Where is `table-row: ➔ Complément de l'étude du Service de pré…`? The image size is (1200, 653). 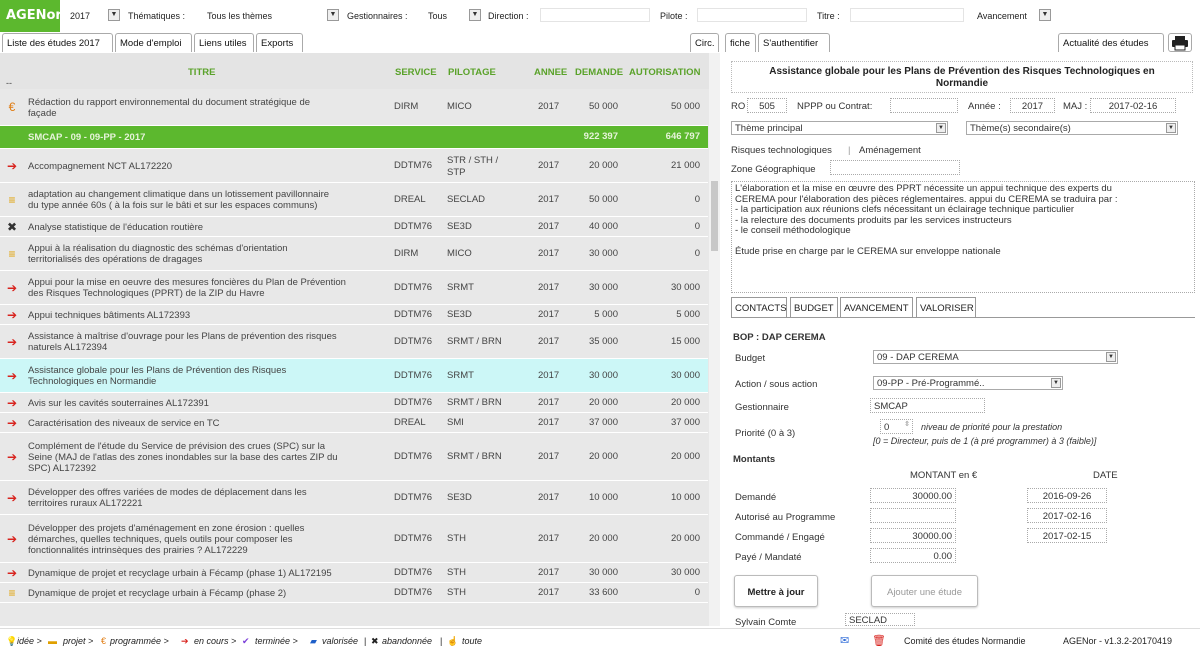
table-row: ➔ Complément de l'étude du Service de pré… is located at coordinates (354, 457).